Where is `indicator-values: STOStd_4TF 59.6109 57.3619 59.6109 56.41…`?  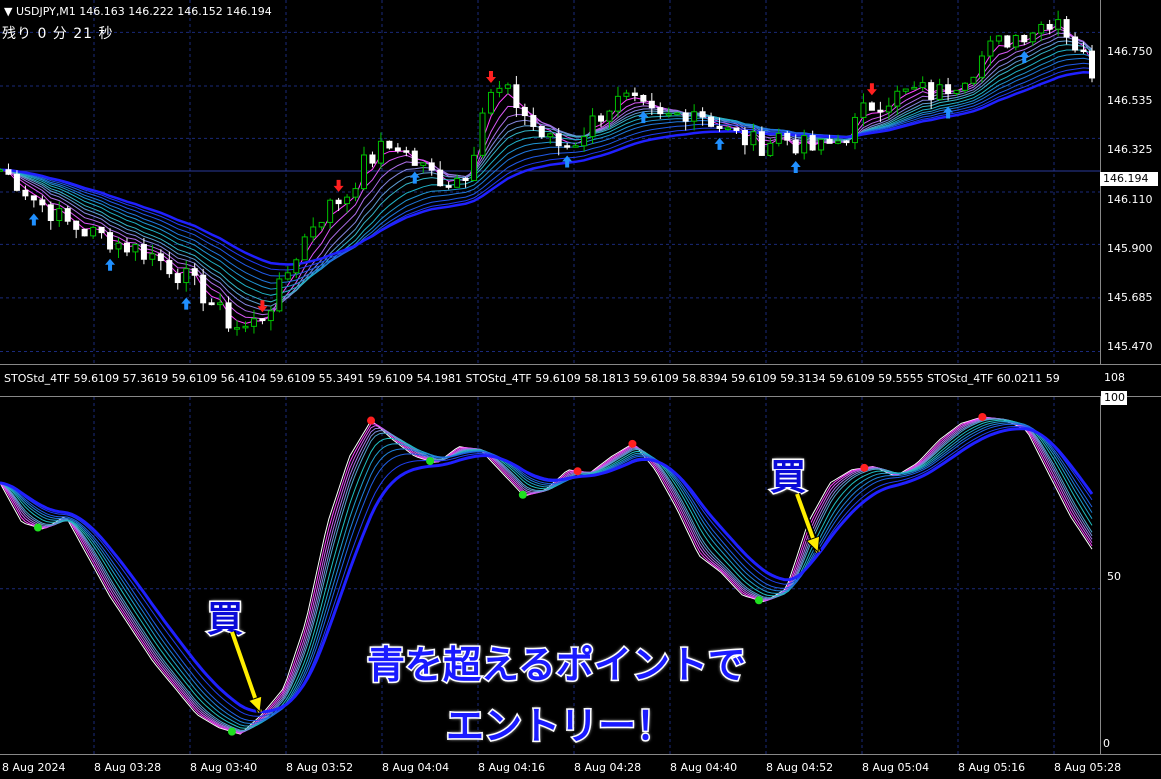 indicator-values: STOStd_4TF 59.6109 57.3619 59.6109 56.41… is located at coordinates (532, 378).